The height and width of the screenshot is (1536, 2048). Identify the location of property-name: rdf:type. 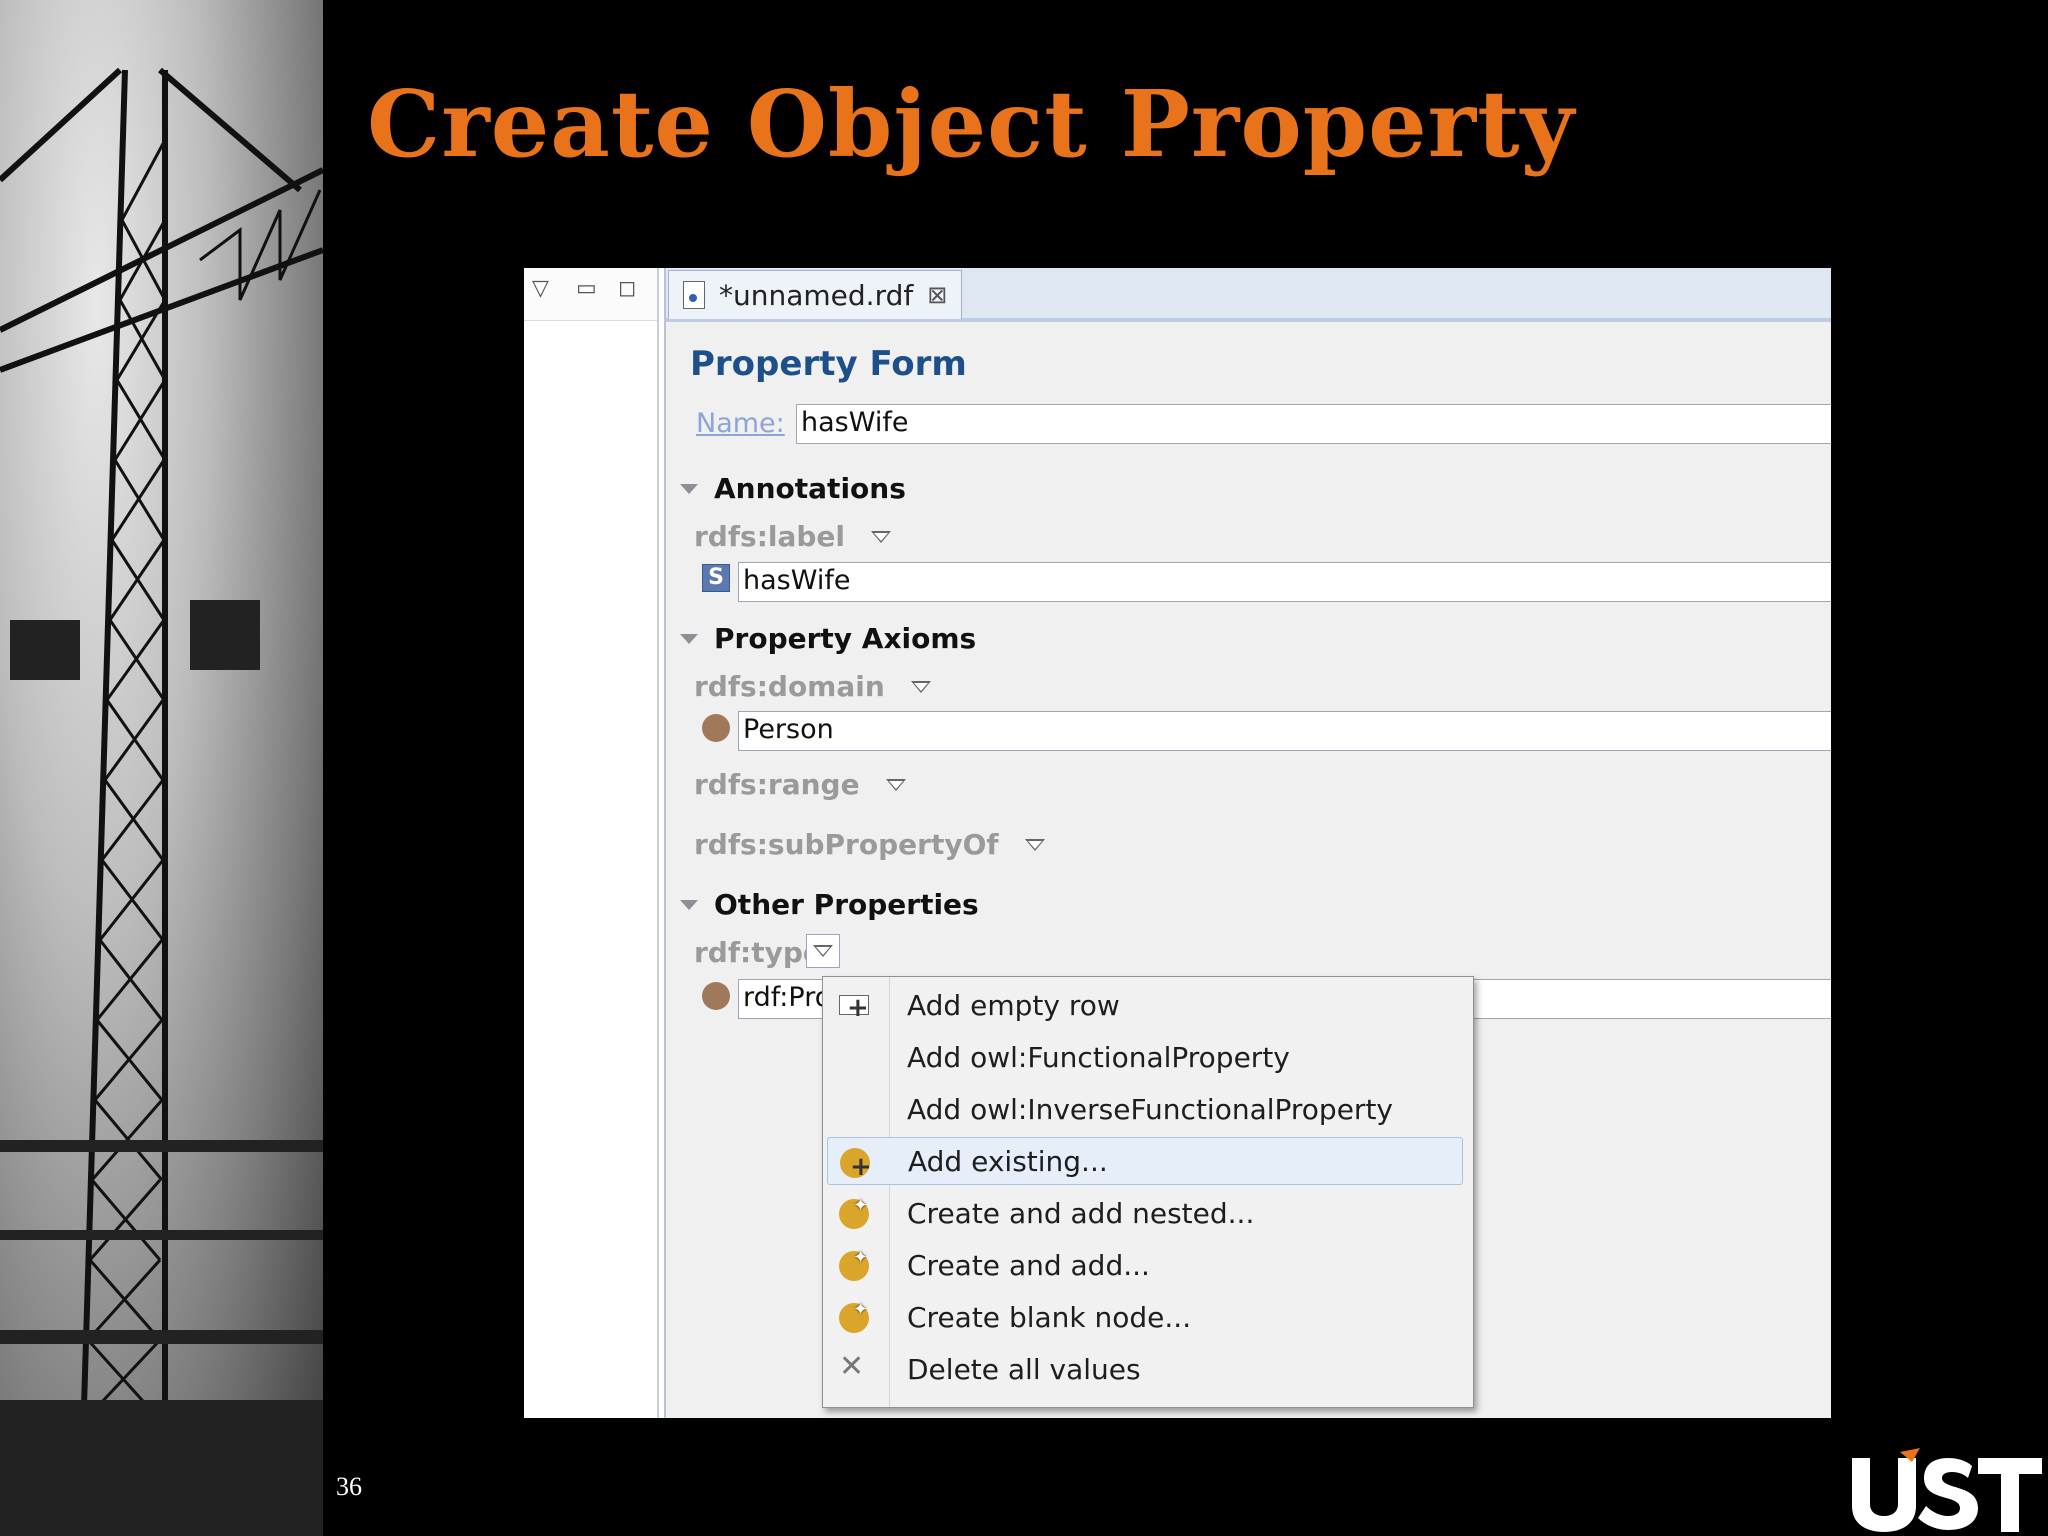
(758, 952).